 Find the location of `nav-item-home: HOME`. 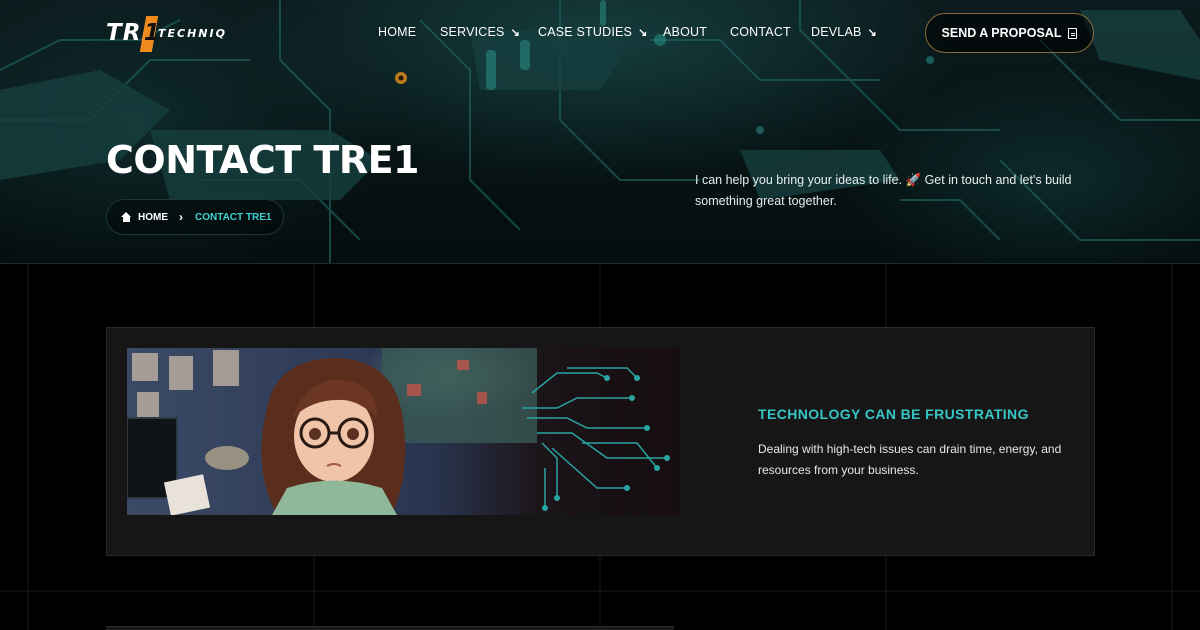

nav-item-home: HOME is located at coordinates (397, 32).